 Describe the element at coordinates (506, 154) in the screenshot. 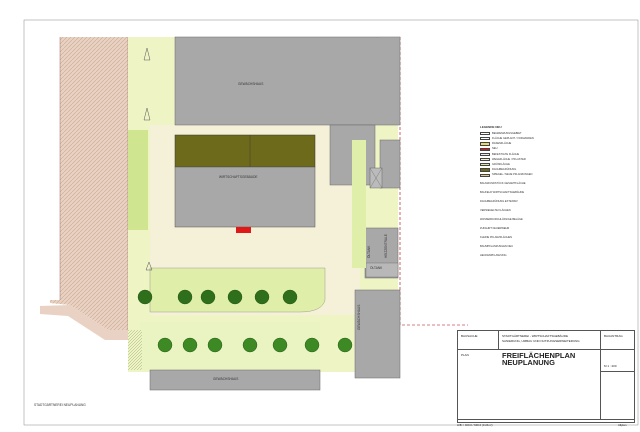

I see `legend-label: BEFESTIGTE FLÄCHE` at that location.